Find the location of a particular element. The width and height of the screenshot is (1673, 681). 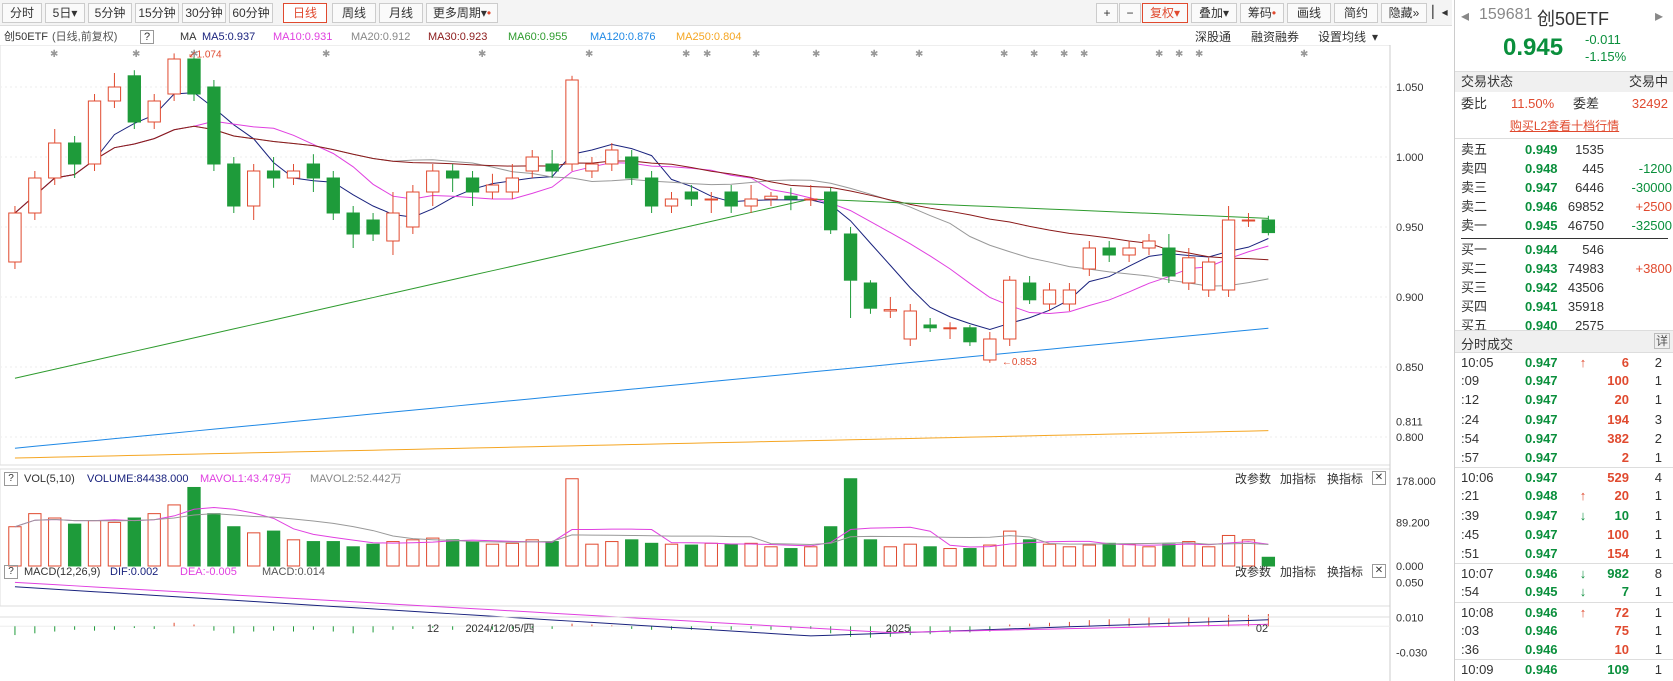

tick-time: :54 is located at coordinates (1470, 592).